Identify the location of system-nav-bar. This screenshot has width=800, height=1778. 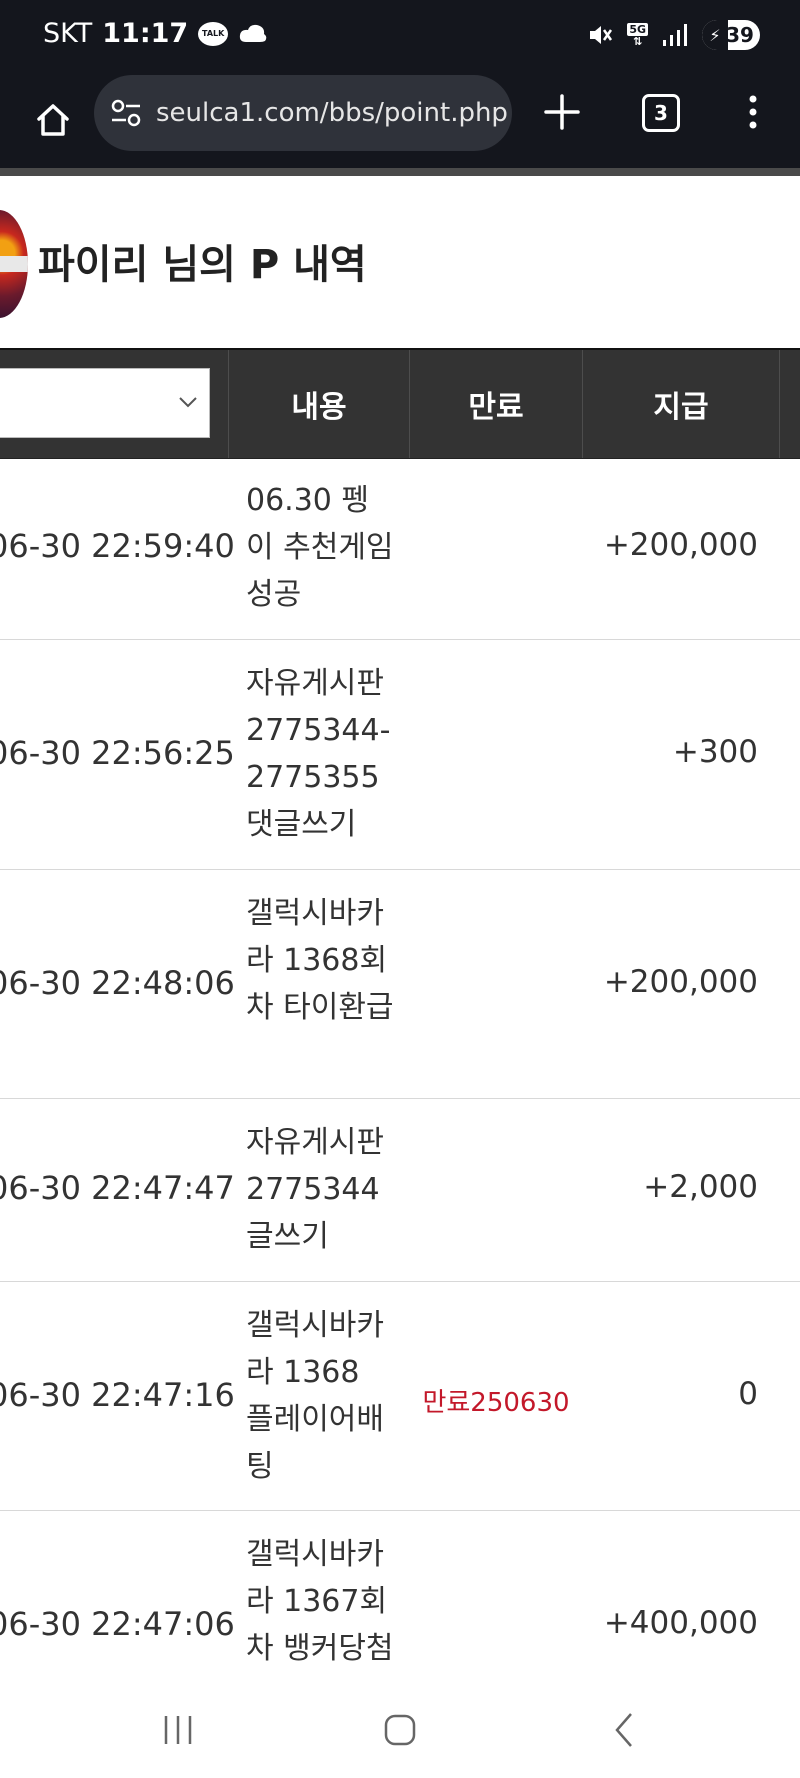
(400, 1730).